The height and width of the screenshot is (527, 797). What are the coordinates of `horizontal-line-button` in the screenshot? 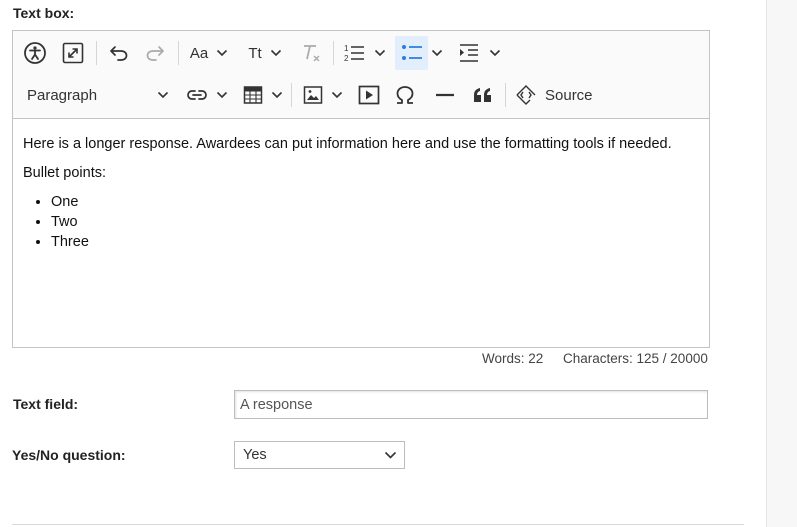 It's located at (445, 95).